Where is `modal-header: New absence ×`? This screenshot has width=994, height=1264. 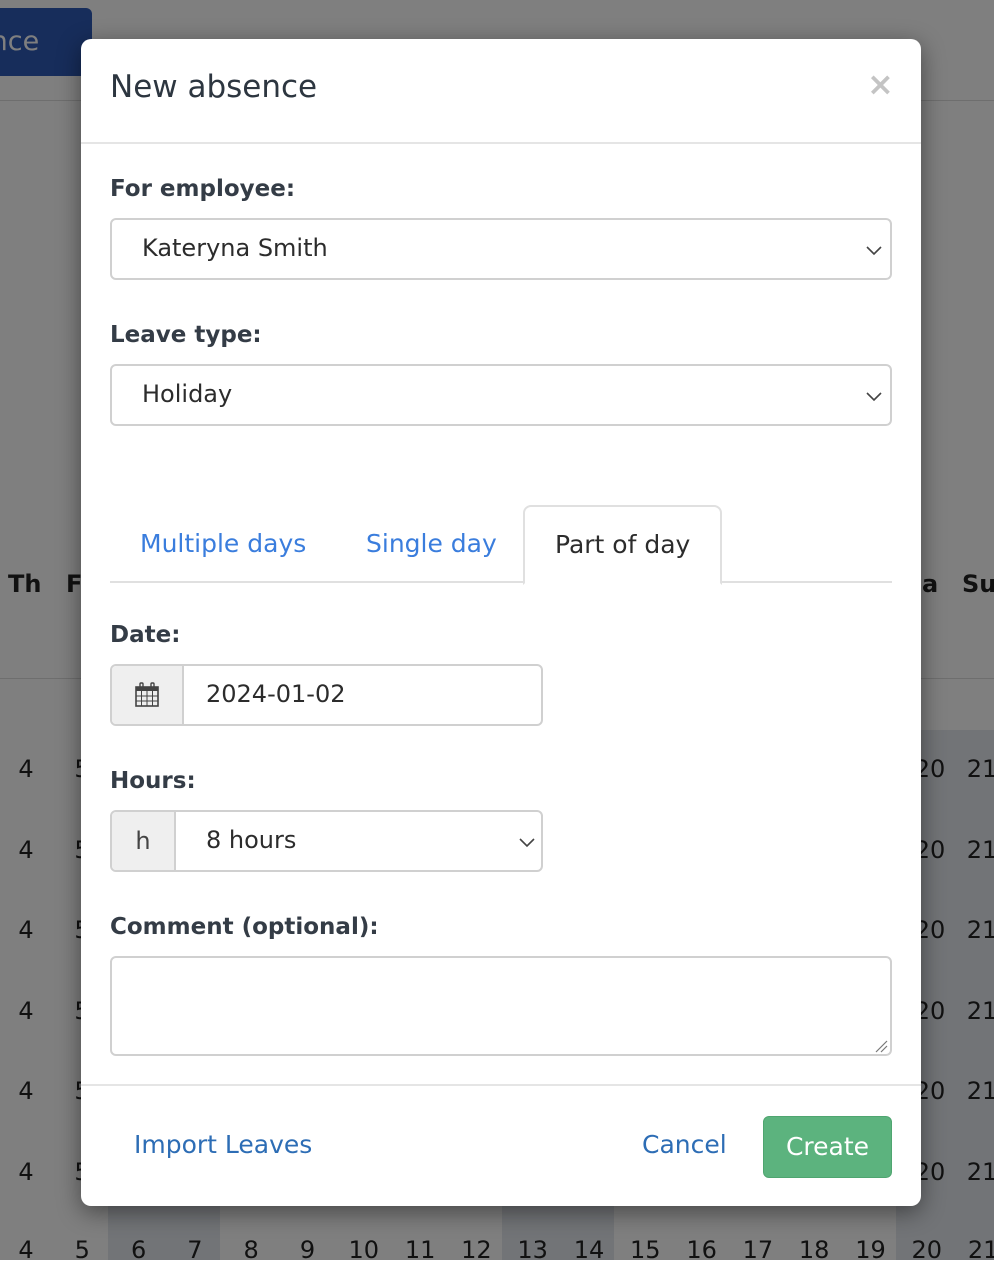
modal-header: New absence × is located at coordinates (501, 91).